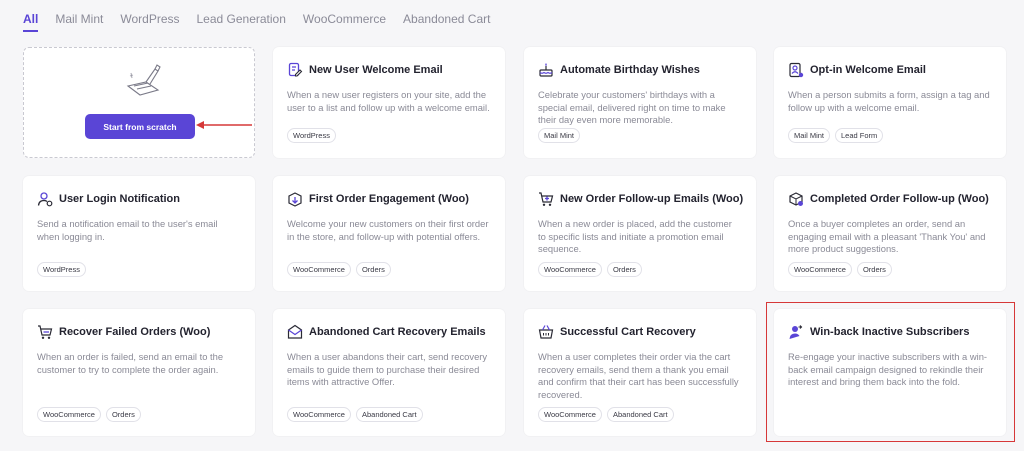  What do you see at coordinates (149, 22) in the screenshot?
I see `tab-wordpress: WordPress` at bounding box center [149, 22].